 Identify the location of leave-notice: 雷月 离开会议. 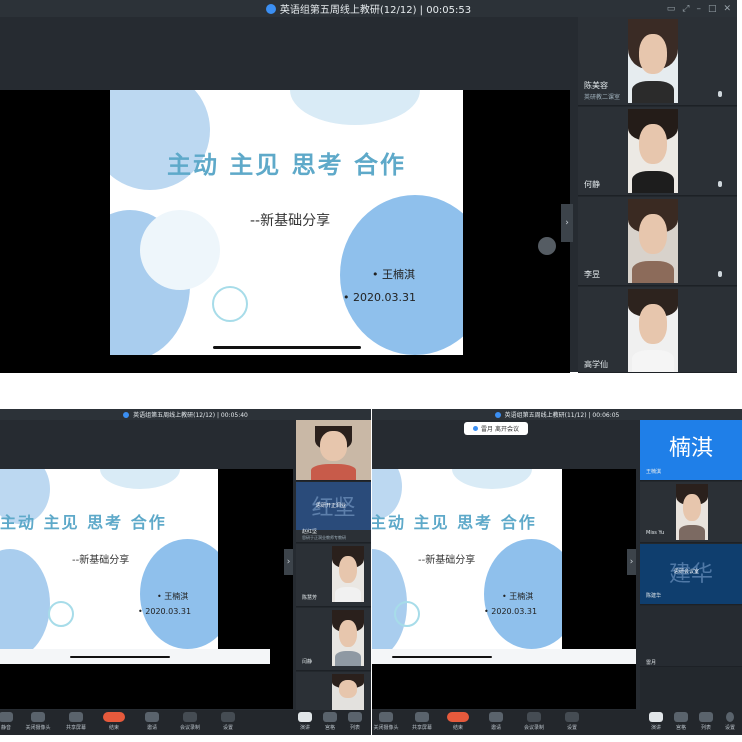
(496, 428).